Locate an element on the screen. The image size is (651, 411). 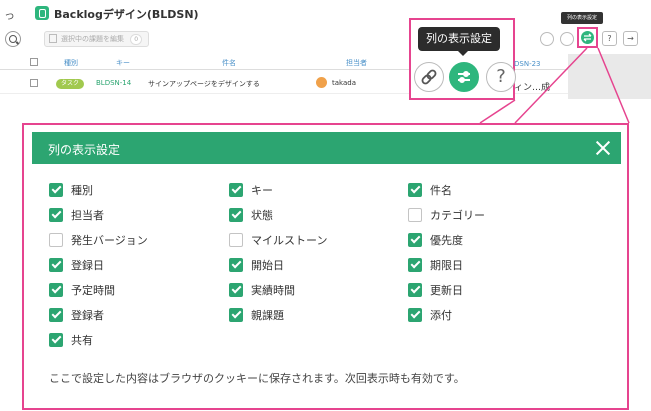
column-option-label: 登録日 is located at coordinates (87, 265).